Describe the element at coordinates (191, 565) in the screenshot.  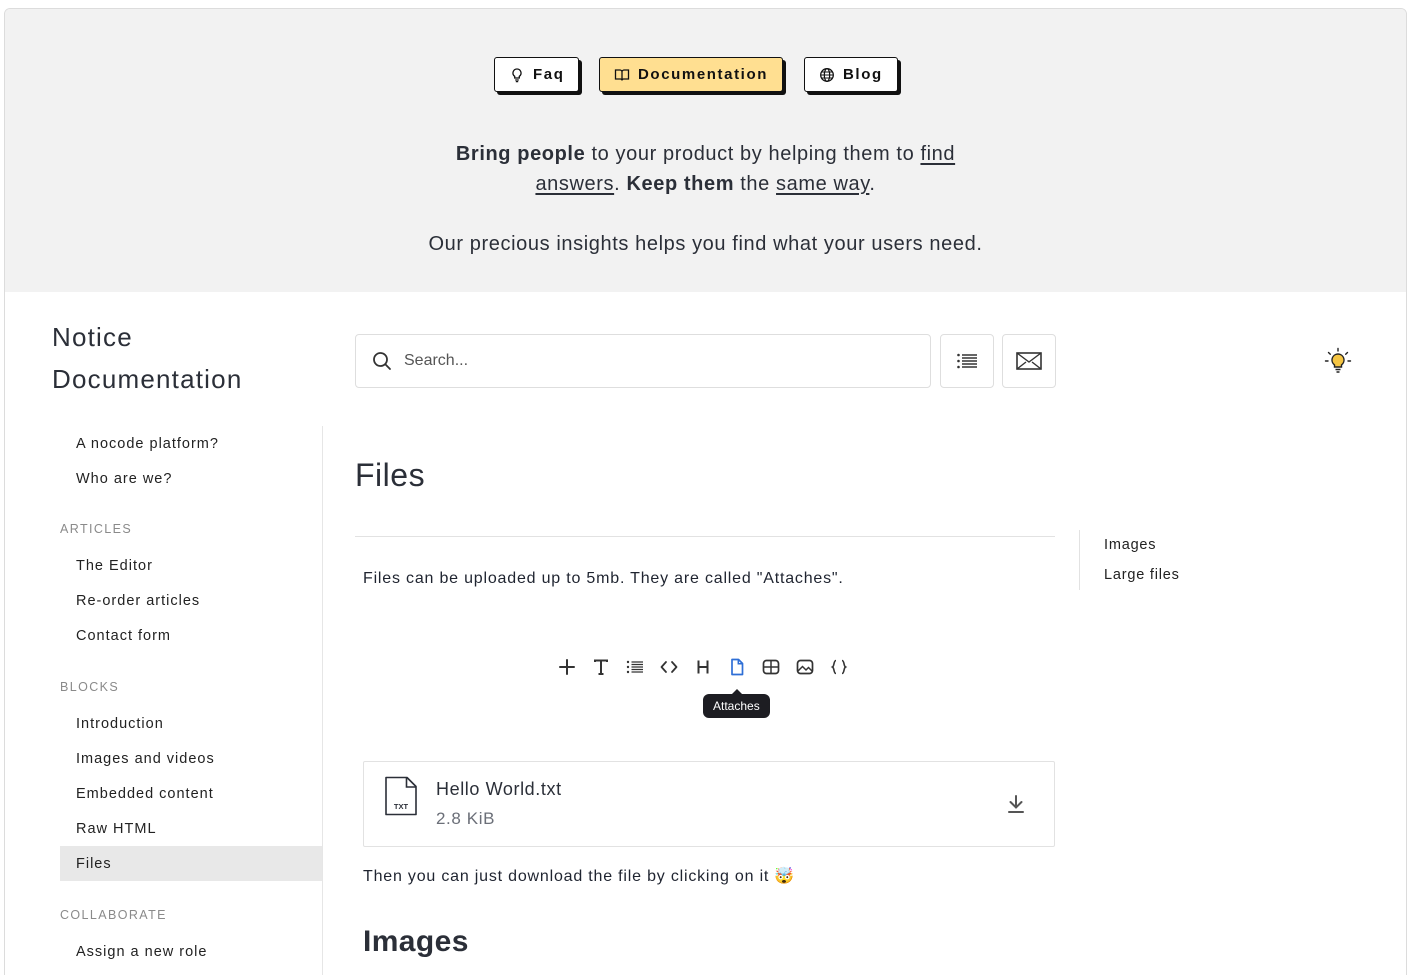
I see `sidebar-item-the-editor: The Editor` at that location.